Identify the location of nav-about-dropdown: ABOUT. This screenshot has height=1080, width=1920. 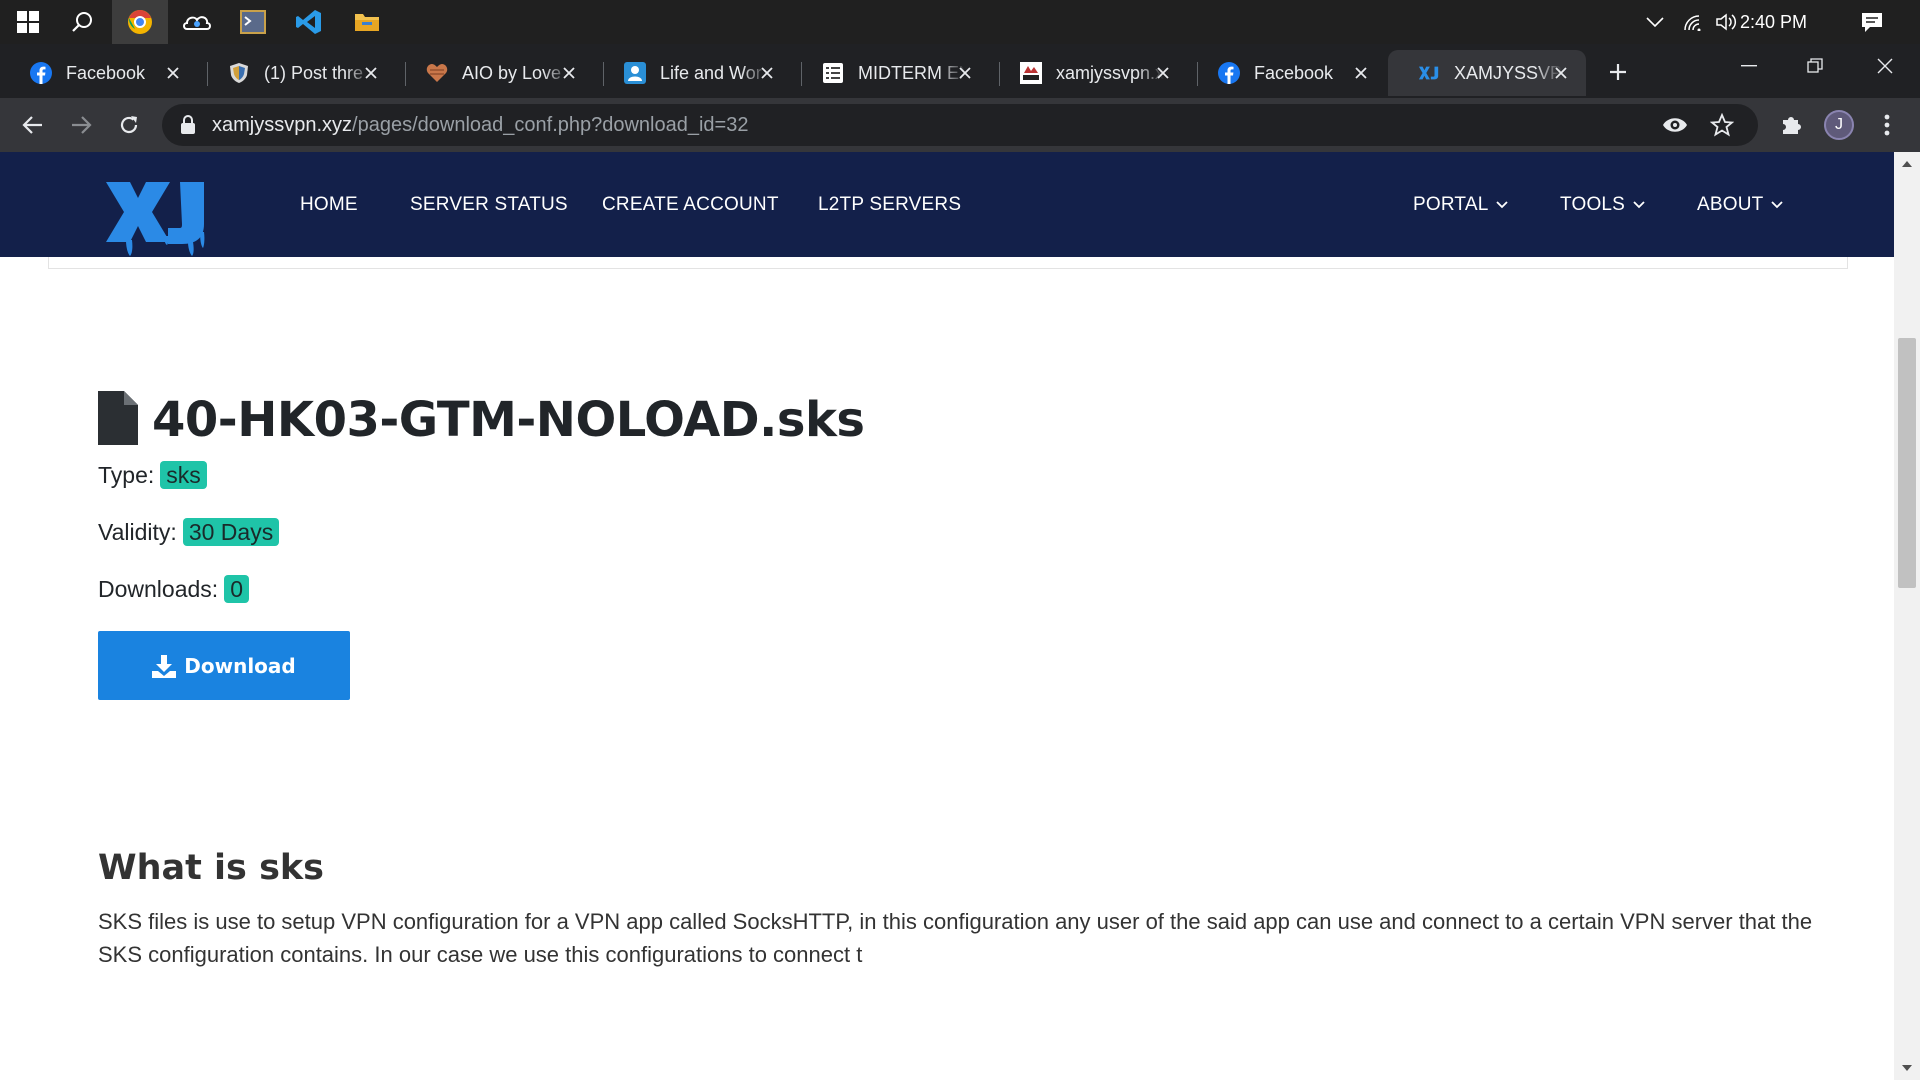
(1740, 204).